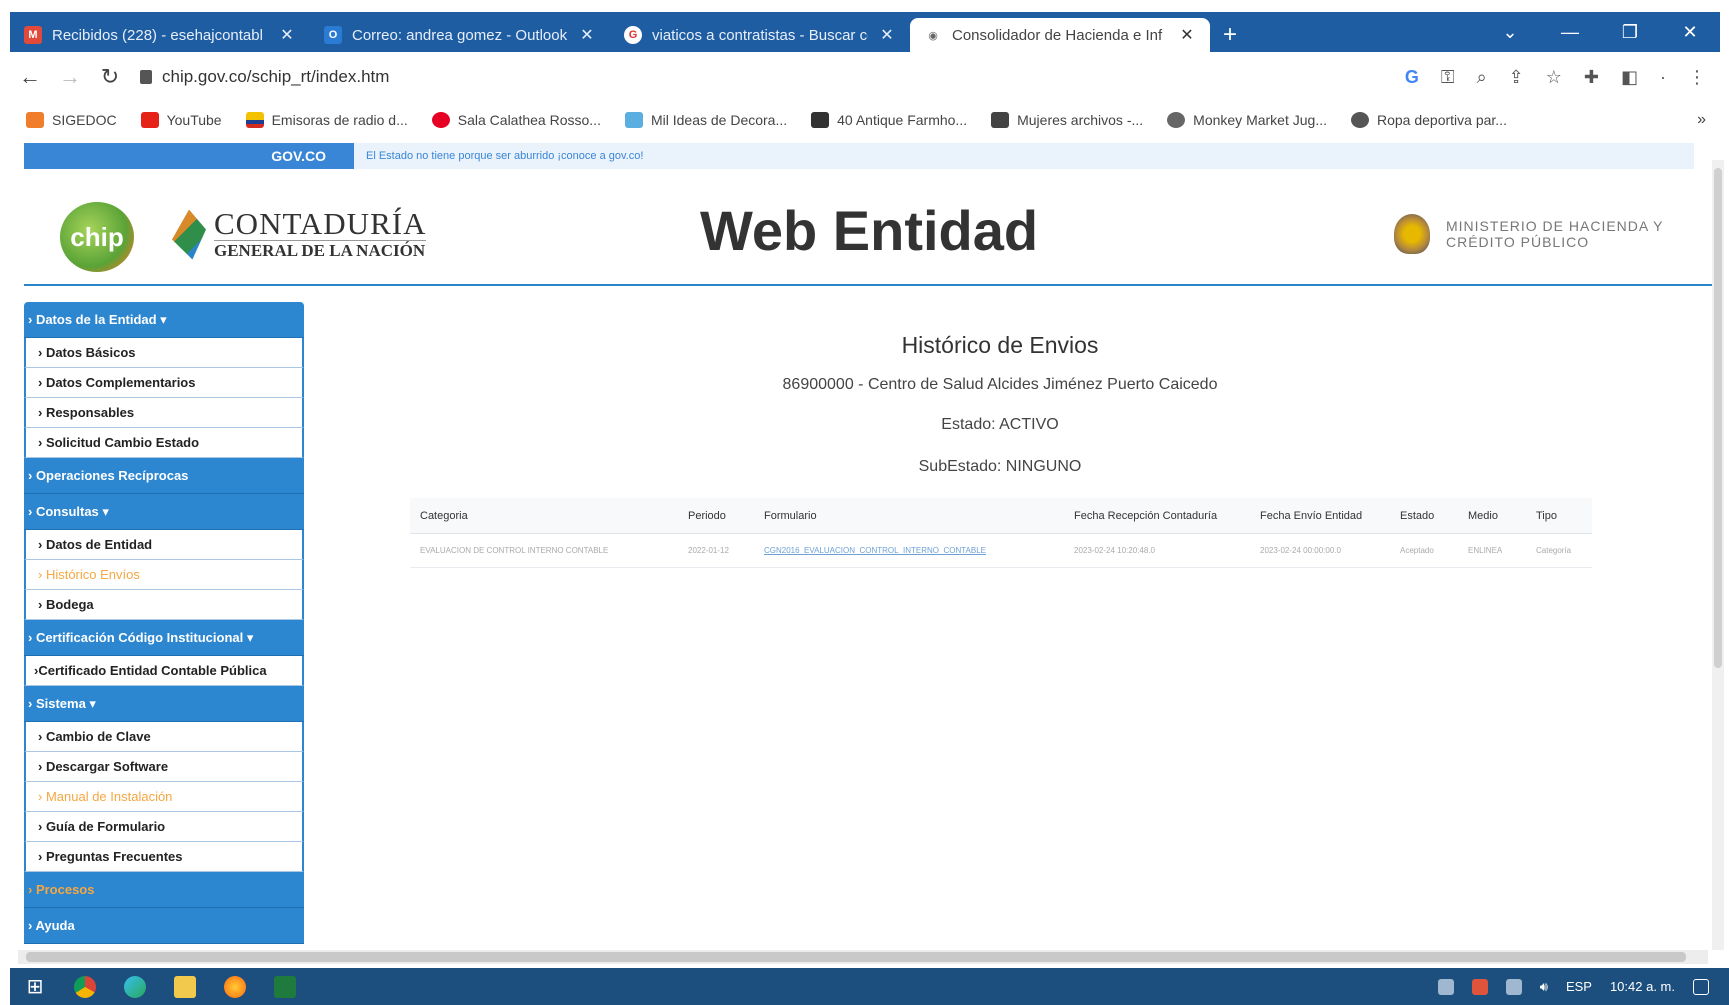 The height and width of the screenshot is (1005, 1729). I want to click on zoom-icon: ⌕, so click(1482, 77).